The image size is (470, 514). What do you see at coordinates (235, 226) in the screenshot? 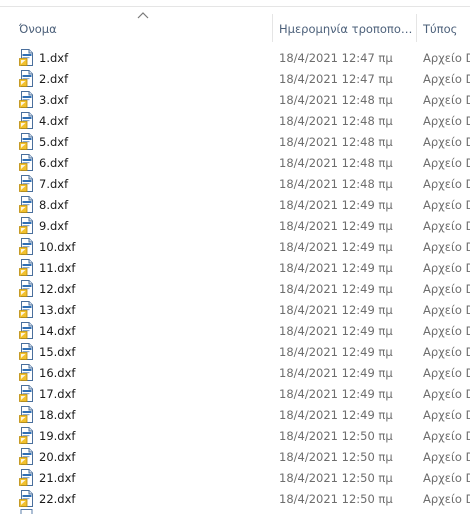
I see `file-row: 9.dxf 18/4/2021 12:49 πμ Αρχείο D` at bounding box center [235, 226].